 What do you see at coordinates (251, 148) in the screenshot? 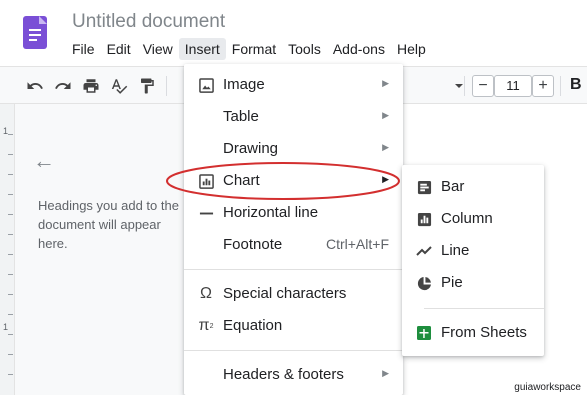
I see `menu-item-label: Drawing` at bounding box center [251, 148].